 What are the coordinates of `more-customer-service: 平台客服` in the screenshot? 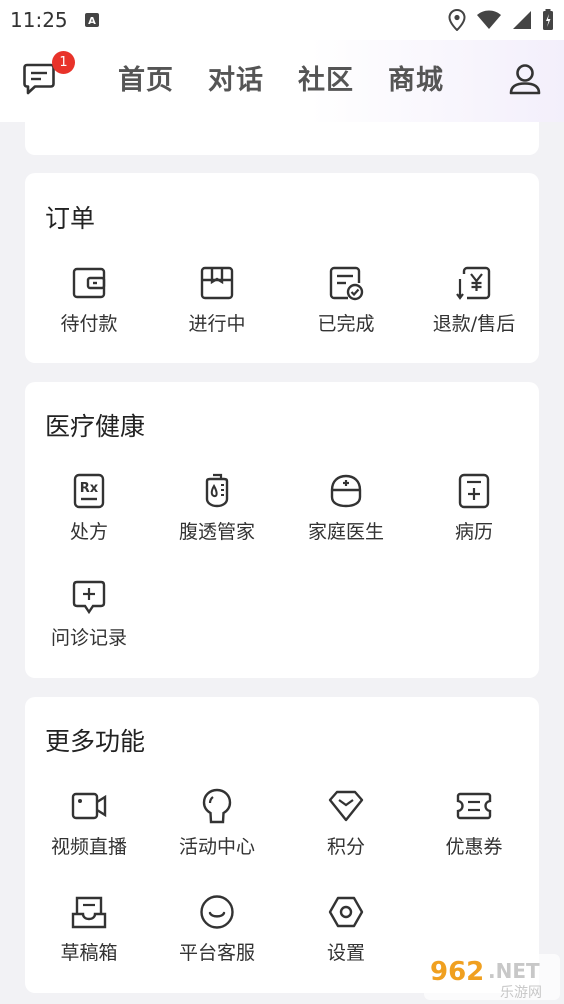 It's located at (217, 929).